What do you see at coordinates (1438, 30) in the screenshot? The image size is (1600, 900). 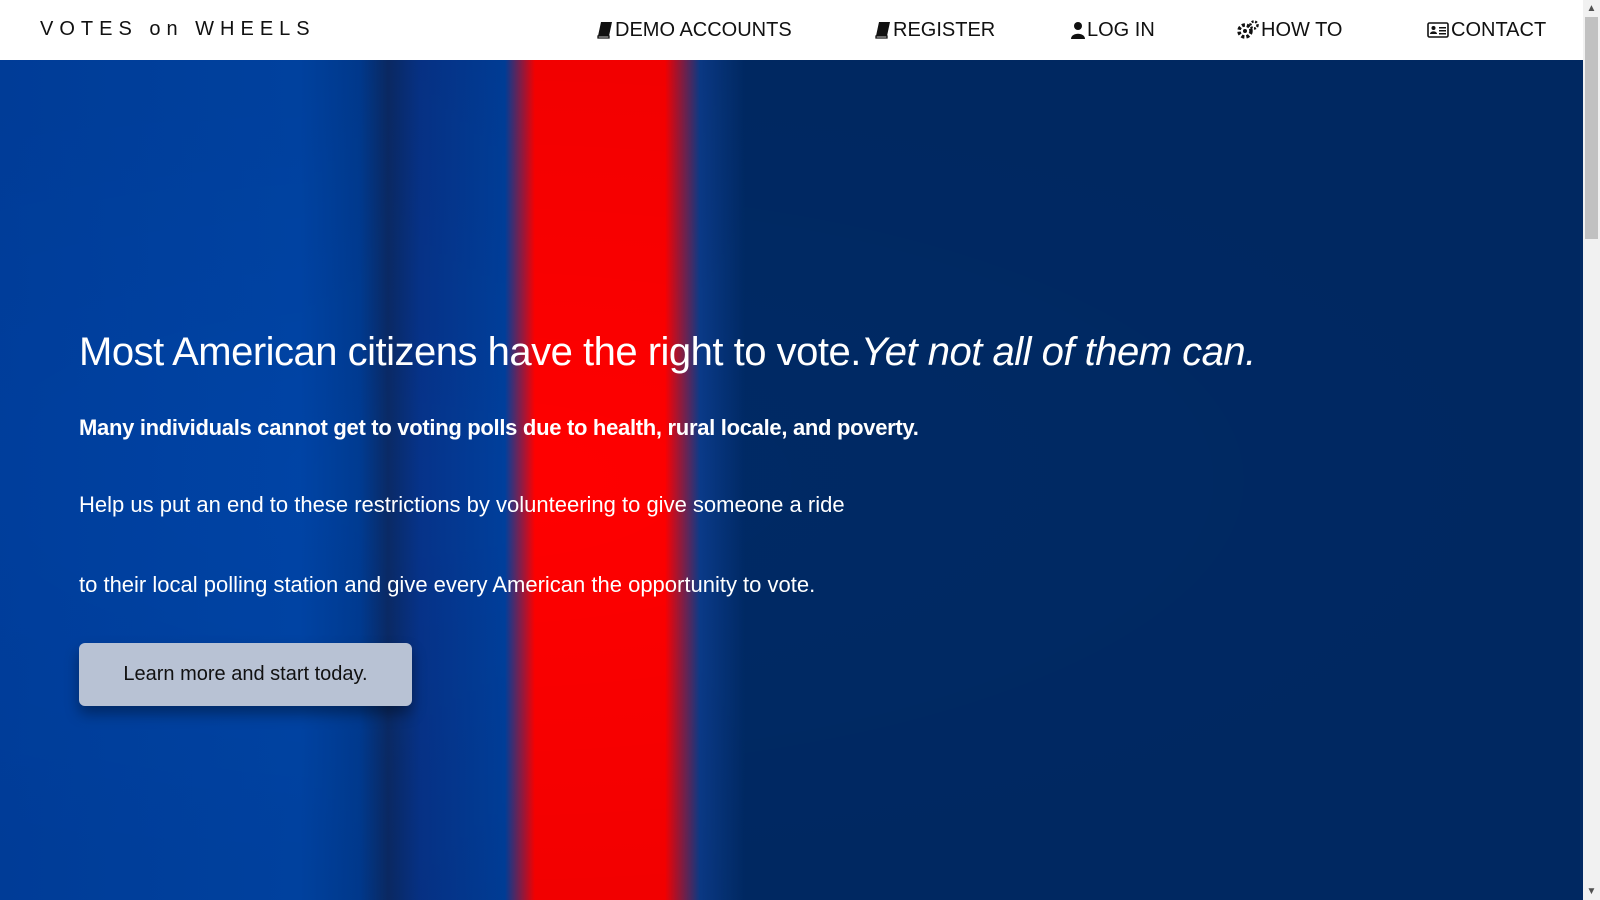 I see `address-card-icon` at bounding box center [1438, 30].